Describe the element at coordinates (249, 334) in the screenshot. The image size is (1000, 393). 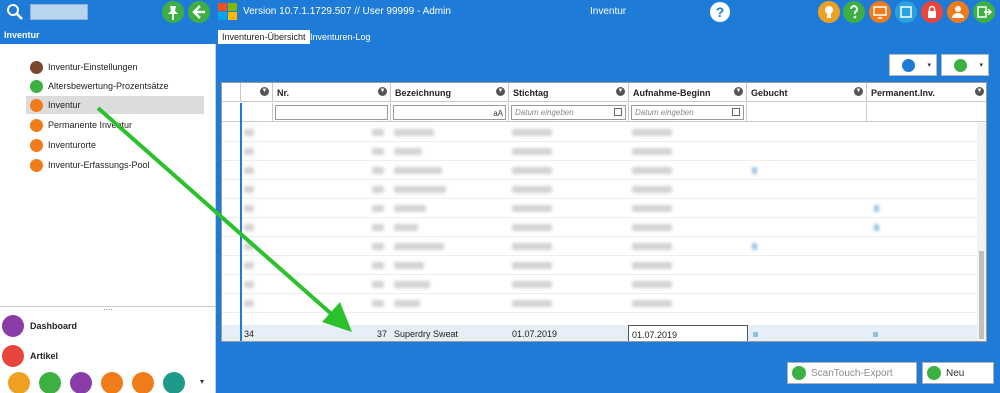
I see `cell-id: 34` at that location.